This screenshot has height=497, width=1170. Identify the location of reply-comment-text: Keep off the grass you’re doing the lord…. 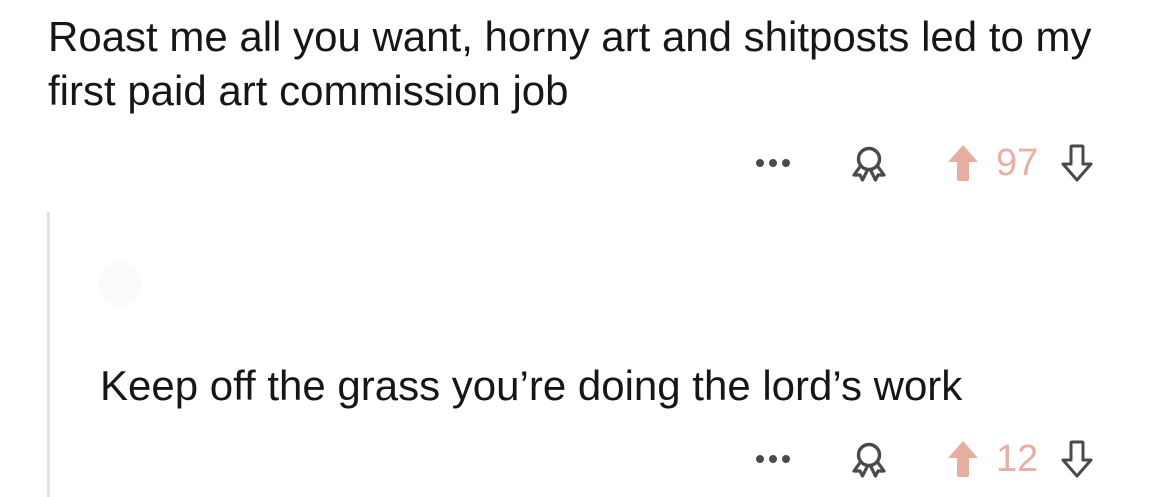
(531, 385).